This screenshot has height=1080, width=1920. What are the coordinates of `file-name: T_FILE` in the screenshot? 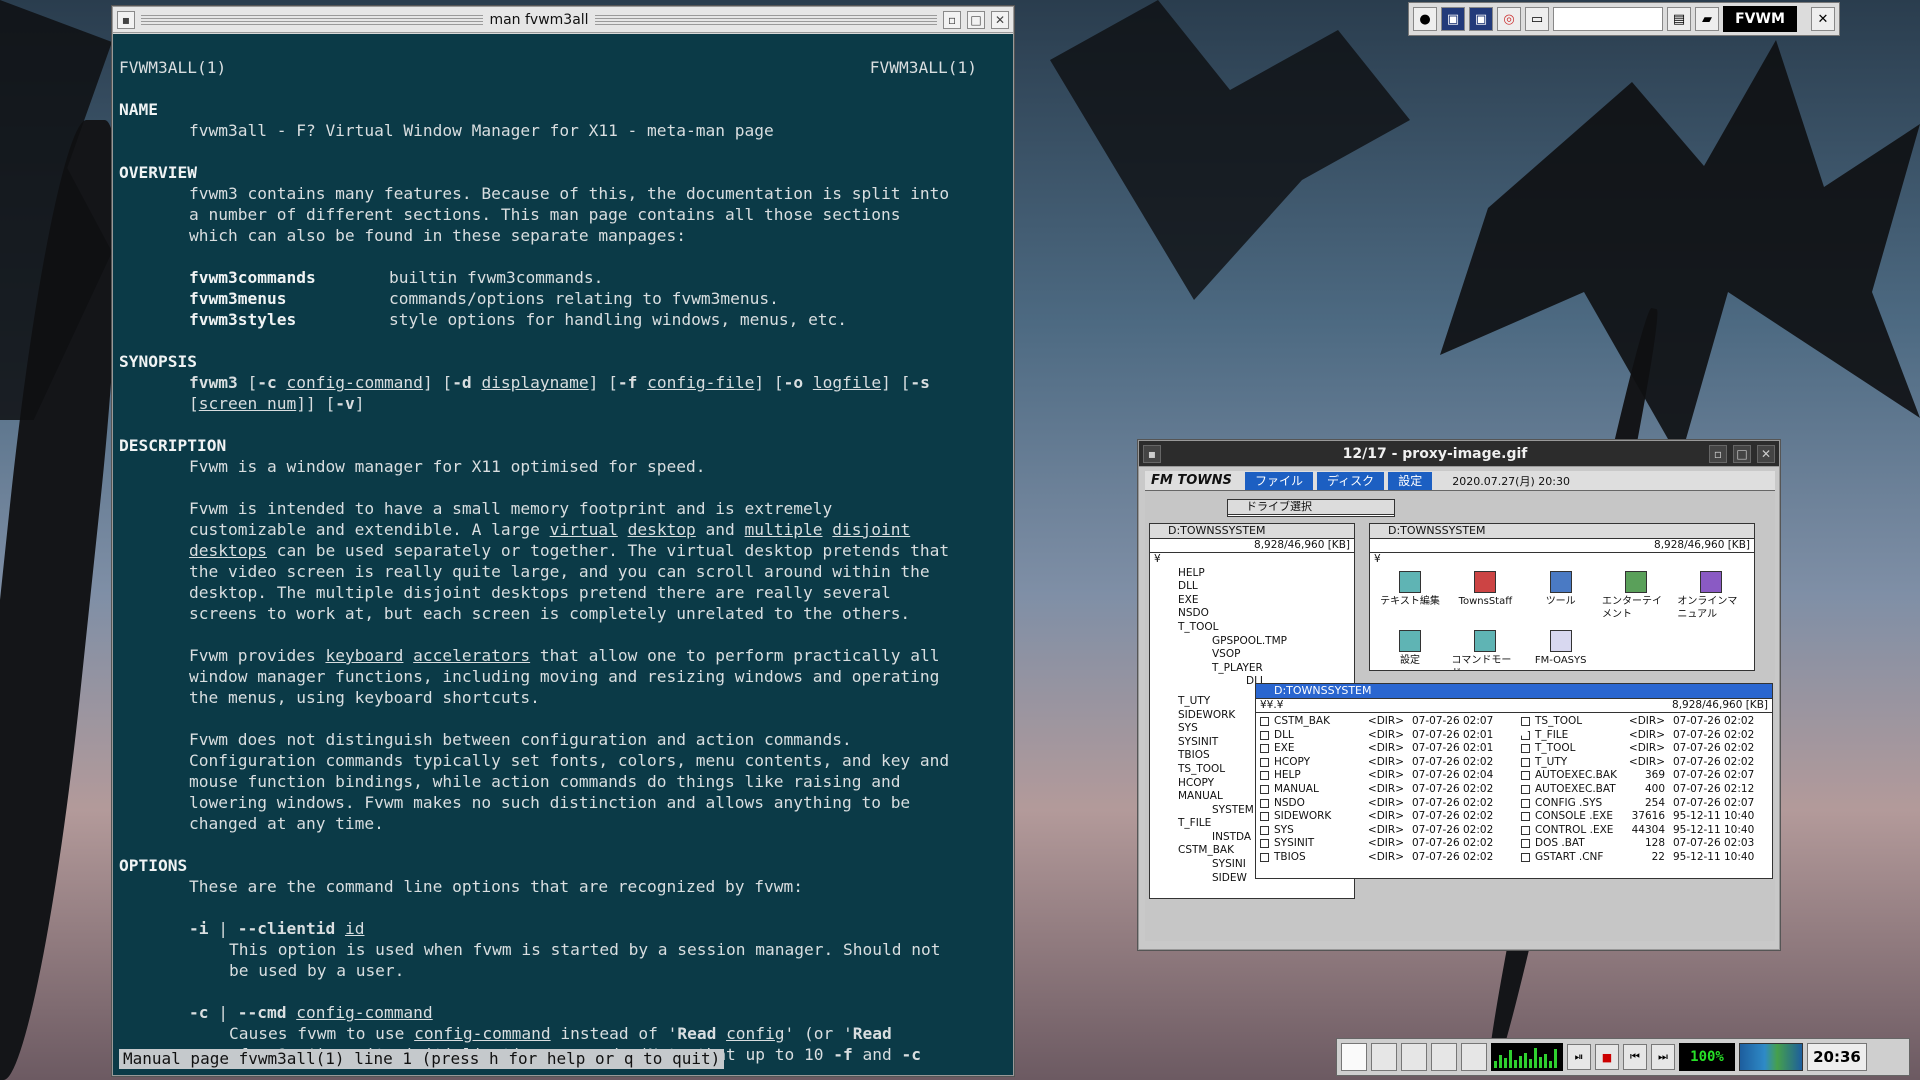 It's located at (1552, 734).